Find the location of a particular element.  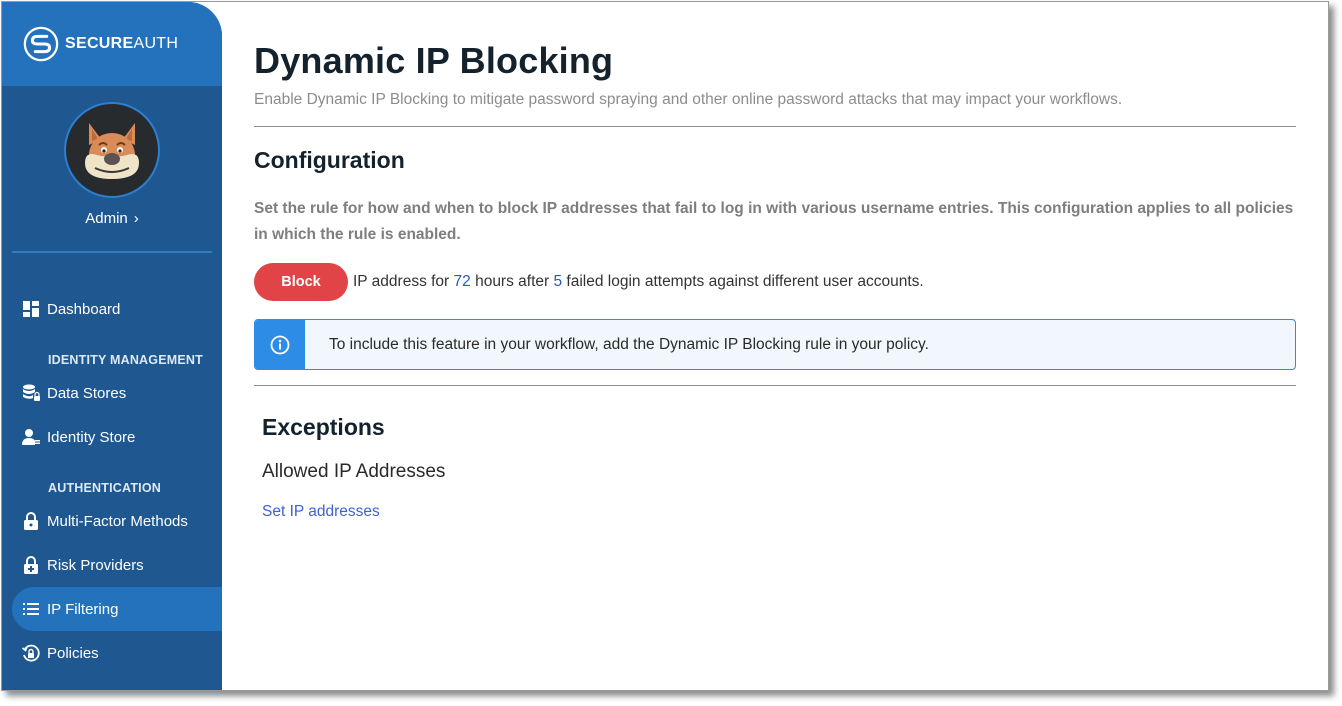

sidebar-item-identity-store: Identity Store is located at coordinates (117, 437).